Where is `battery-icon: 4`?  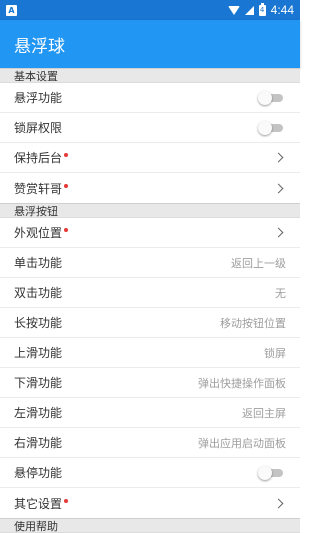
battery-icon: 4 is located at coordinates (262, 9).